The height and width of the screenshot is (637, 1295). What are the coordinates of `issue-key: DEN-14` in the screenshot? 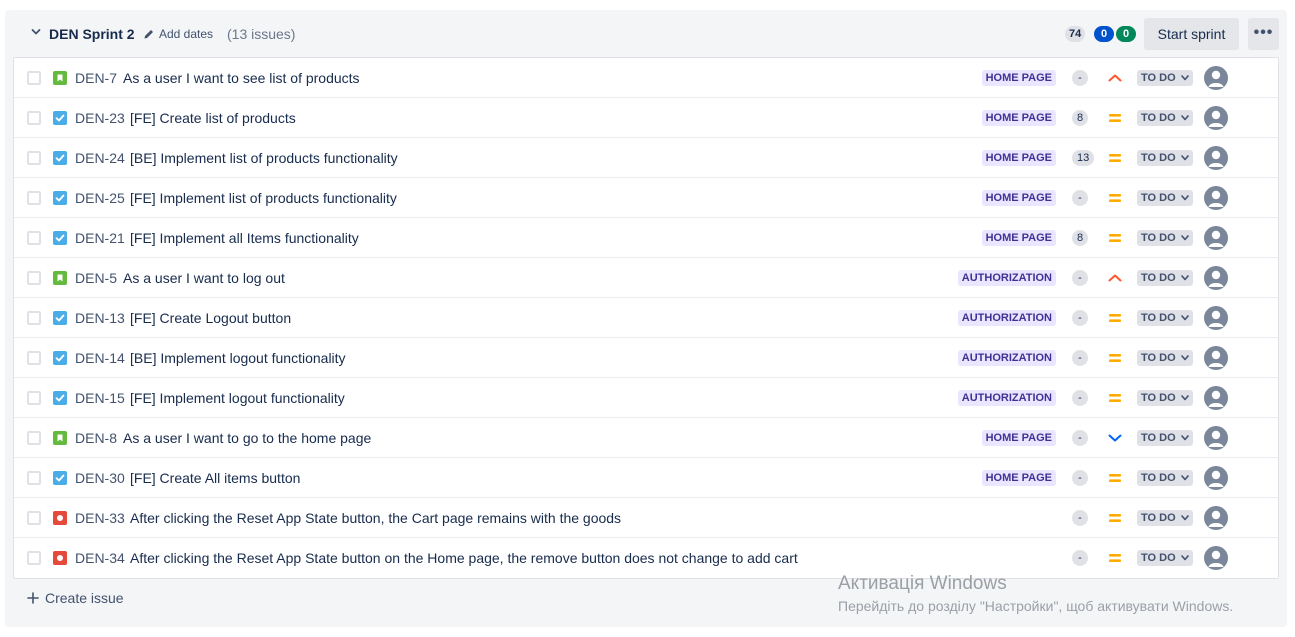 It's located at (100, 358).